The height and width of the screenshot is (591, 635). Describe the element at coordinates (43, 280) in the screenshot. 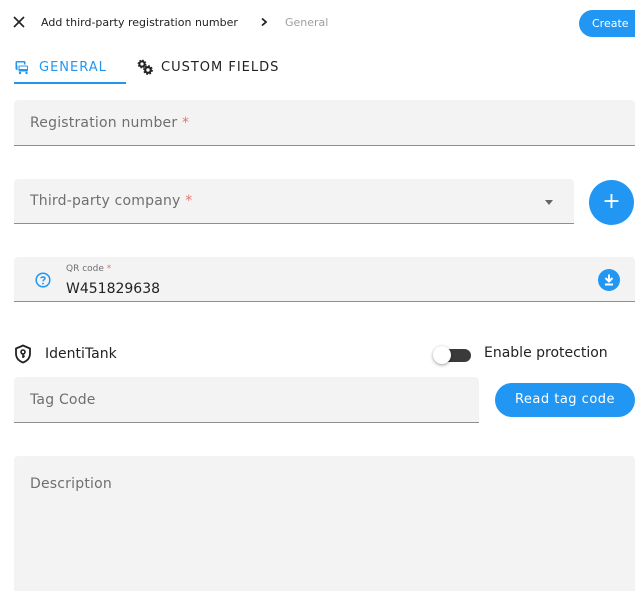

I see `question-circle-icon` at that location.